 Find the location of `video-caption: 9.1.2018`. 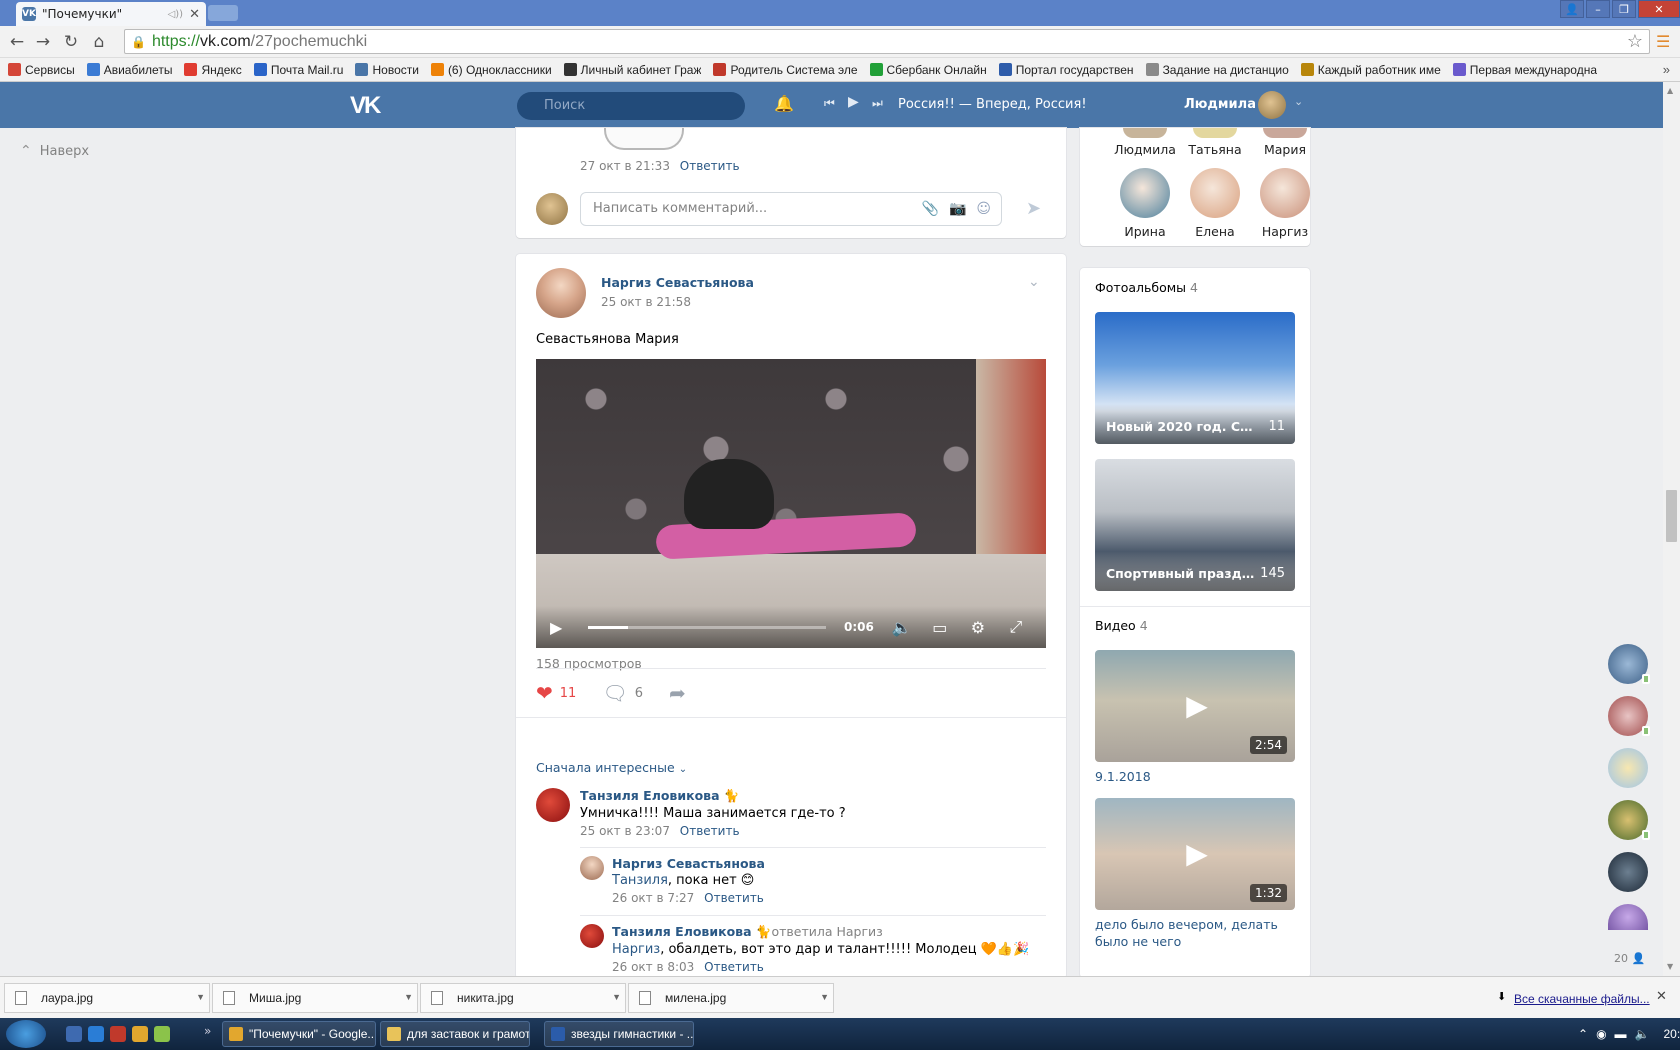

video-caption: 9.1.2018 is located at coordinates (1197, 776).